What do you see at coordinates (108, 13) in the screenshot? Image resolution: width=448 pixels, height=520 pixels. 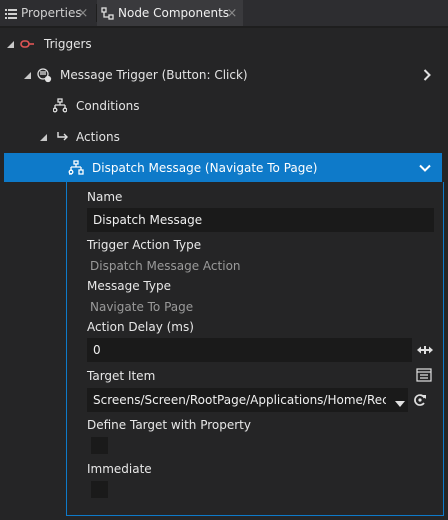 I see `node-components-icon` at bounding box center [108, 13].